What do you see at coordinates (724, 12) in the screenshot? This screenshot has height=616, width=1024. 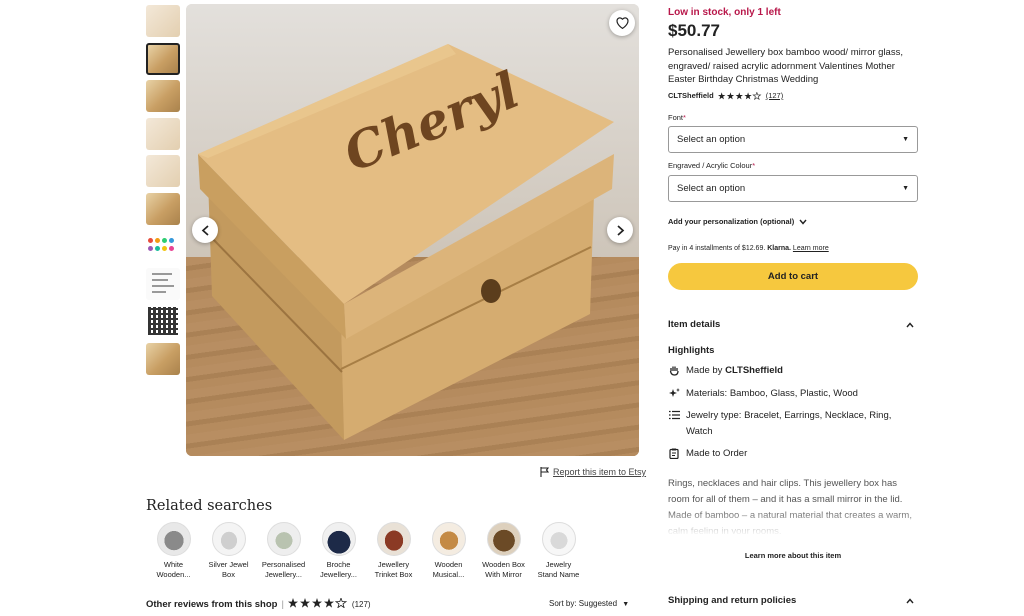 I see `stock-status: Low in stock, only 1 left` at bounding box center [724, 12].